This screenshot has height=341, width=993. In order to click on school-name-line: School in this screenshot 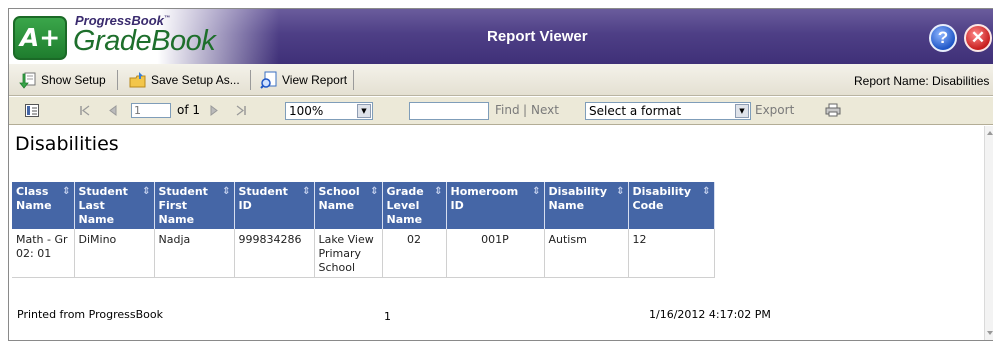, I will do `click(337, 267)`.